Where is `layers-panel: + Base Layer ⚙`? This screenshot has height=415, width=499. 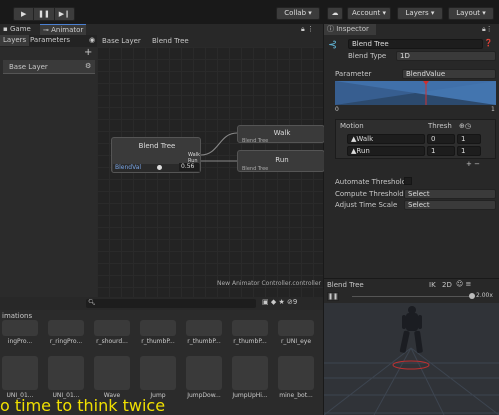
layers-panel: + Base Layer ⚙ is located at coordinates (48, 172).